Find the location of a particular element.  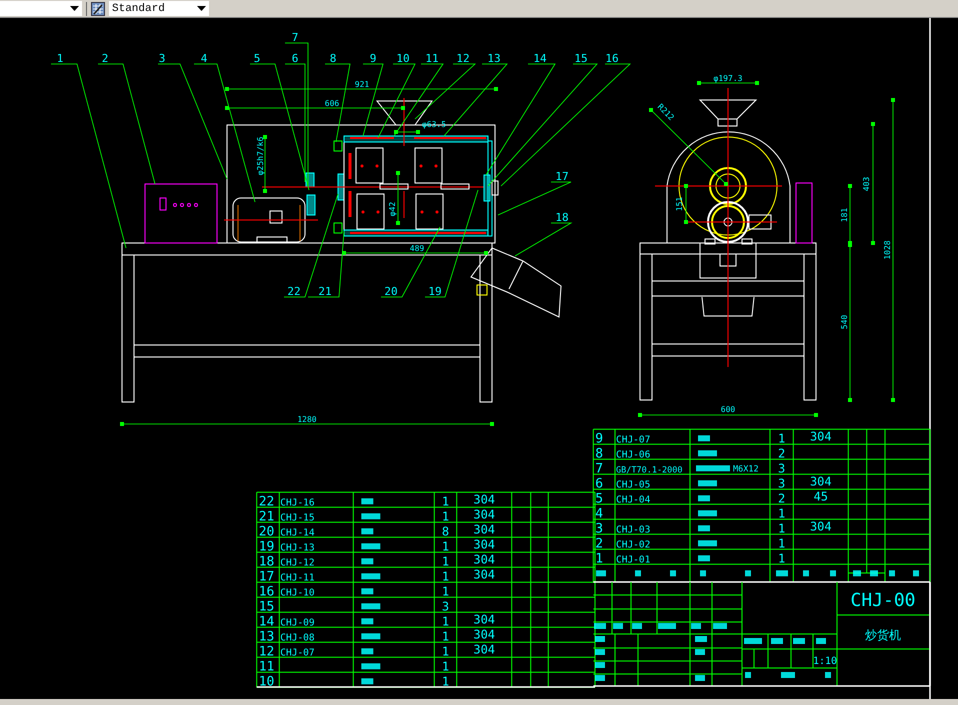

table-cell: GB/T70.1-2000 is located at coordinates (649, 470).